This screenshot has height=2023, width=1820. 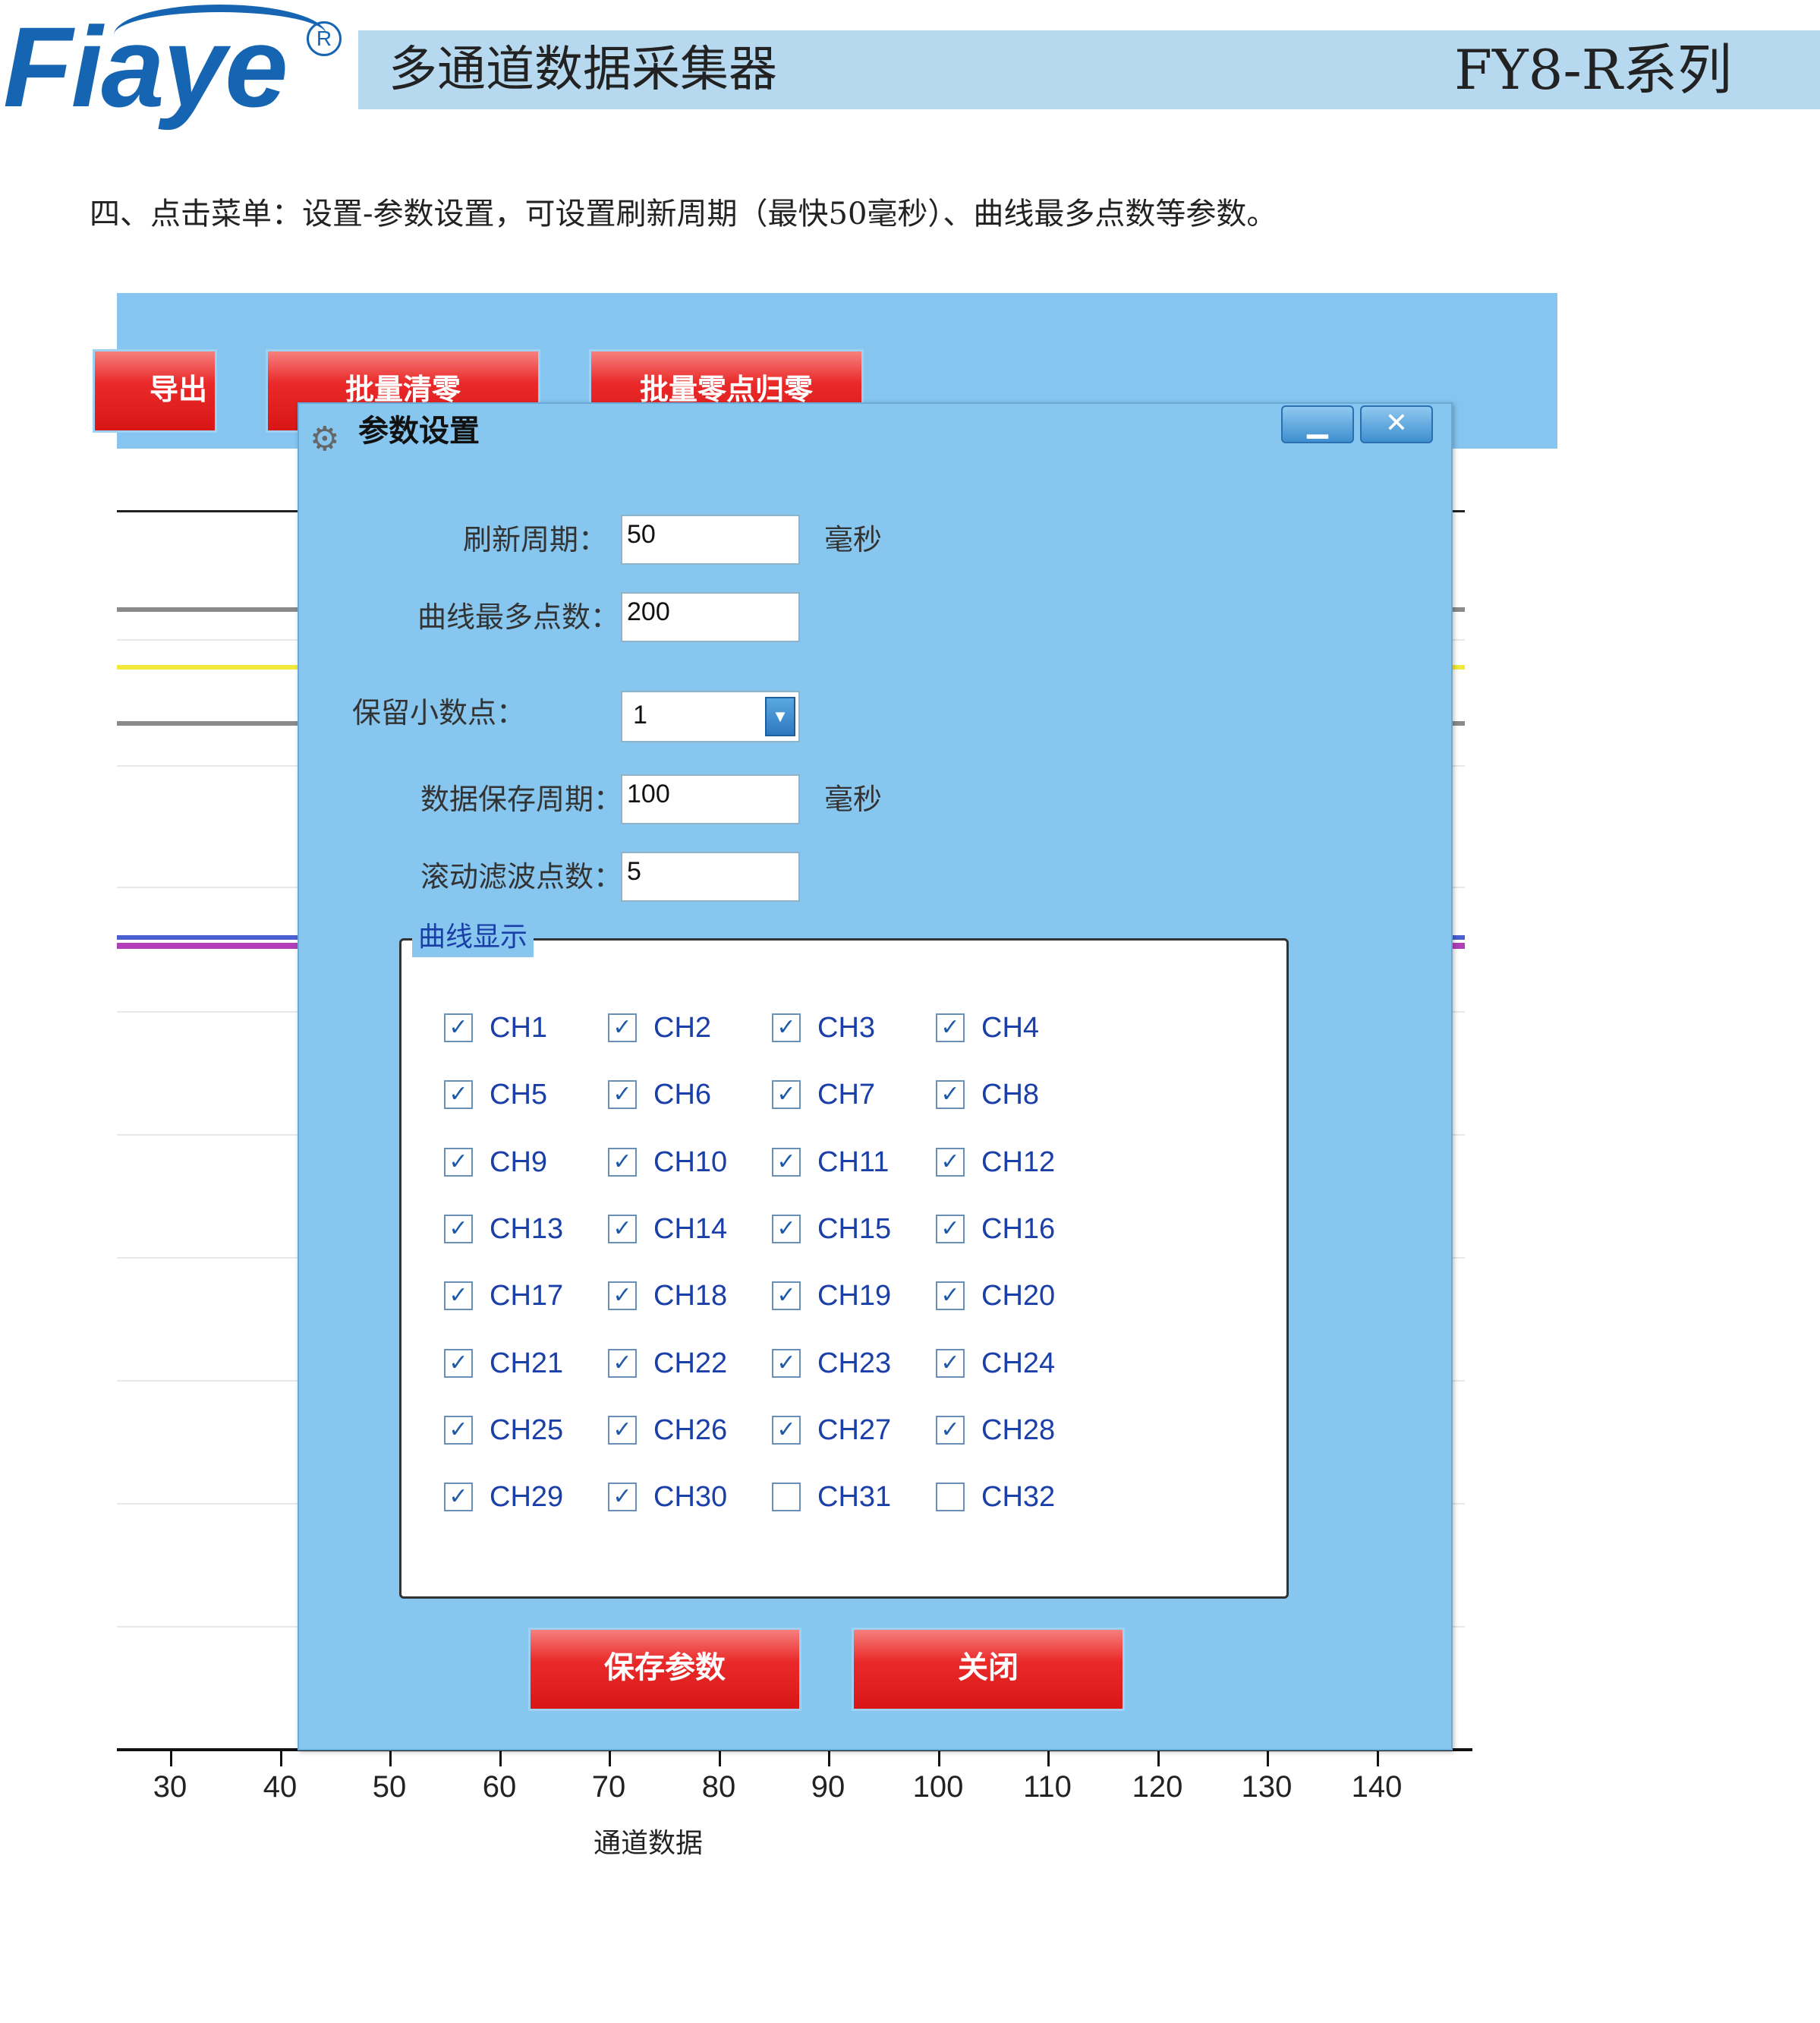 What do you see at coordinates (682, 1028) in the screenshot?
I see `channel-label: CH2` at bounding box center [682, 1028].